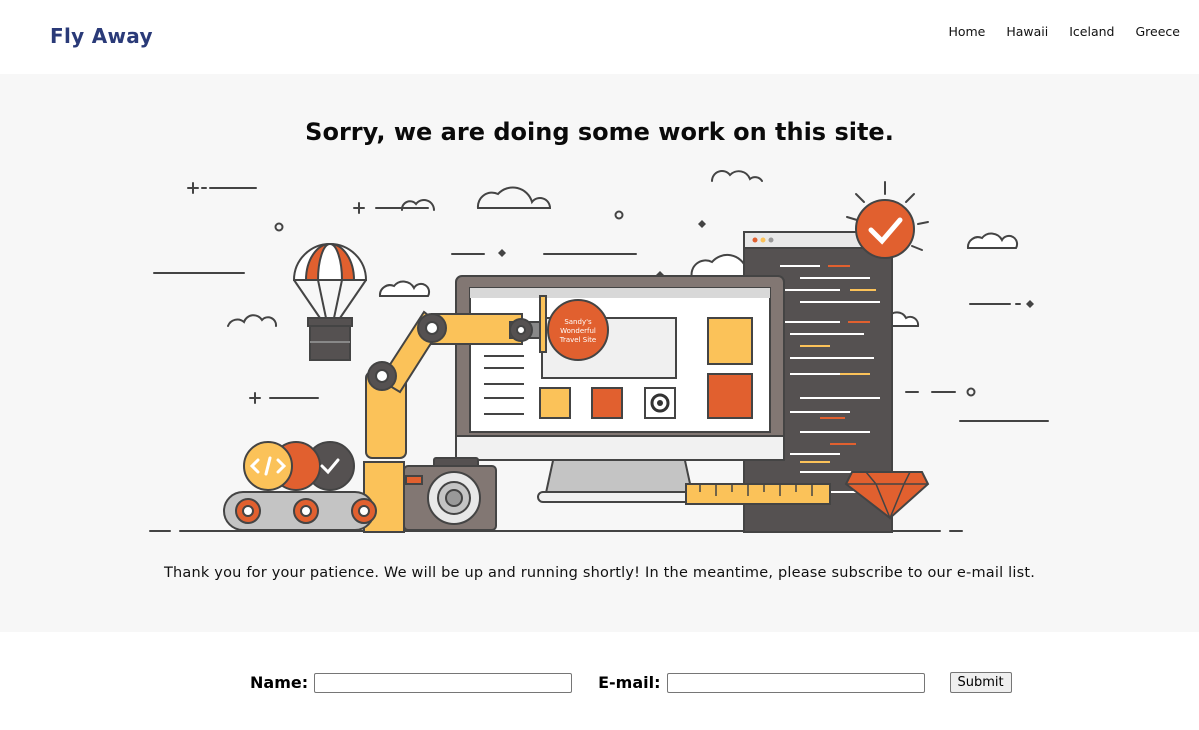 The height and width of the screenshot is (730, 1199). What do you see at coordinates (101, 36) in the screenshot?
I see `site-brand-link: Fly Away` at bounding box center [101, 36].